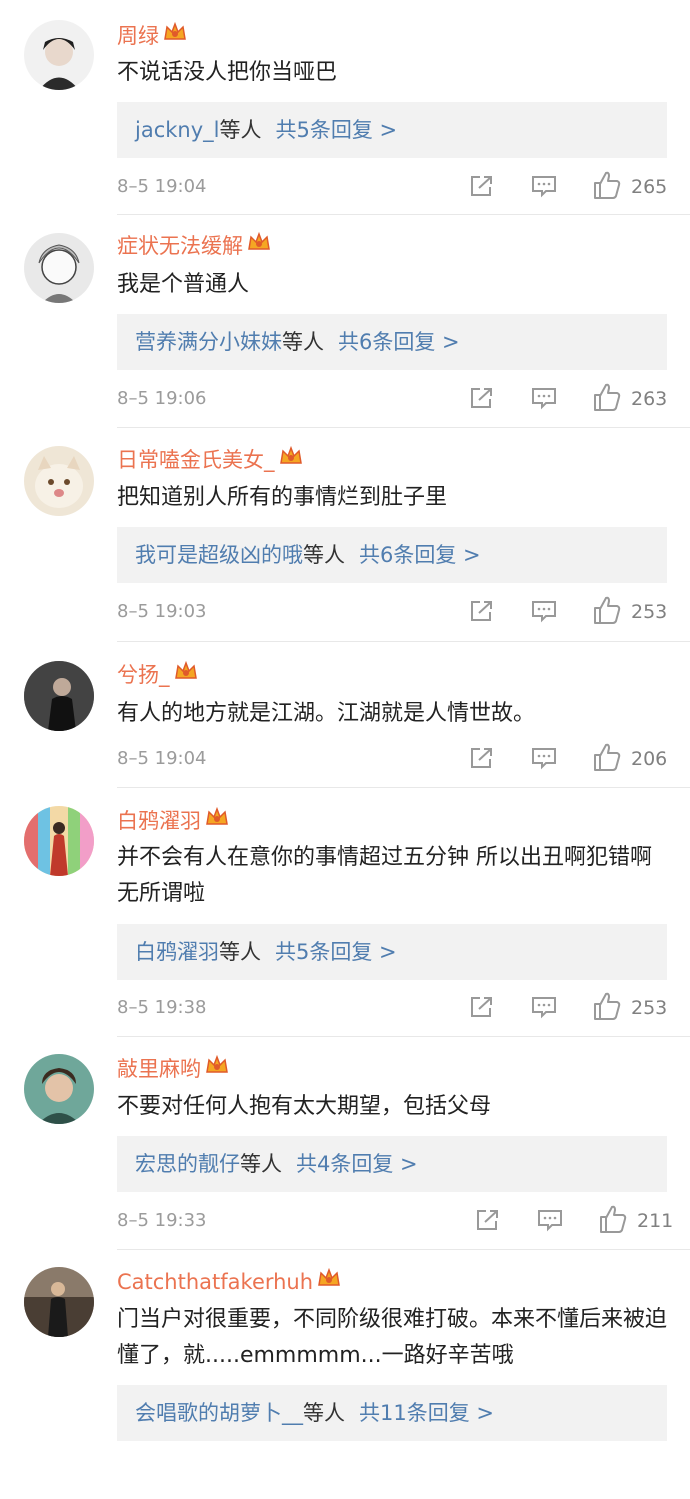 The image size is (690, 1499). Describe the element at coordinates (162, 398) in the screenshot. I see `timestamp: 8–5 19:06` at that location.